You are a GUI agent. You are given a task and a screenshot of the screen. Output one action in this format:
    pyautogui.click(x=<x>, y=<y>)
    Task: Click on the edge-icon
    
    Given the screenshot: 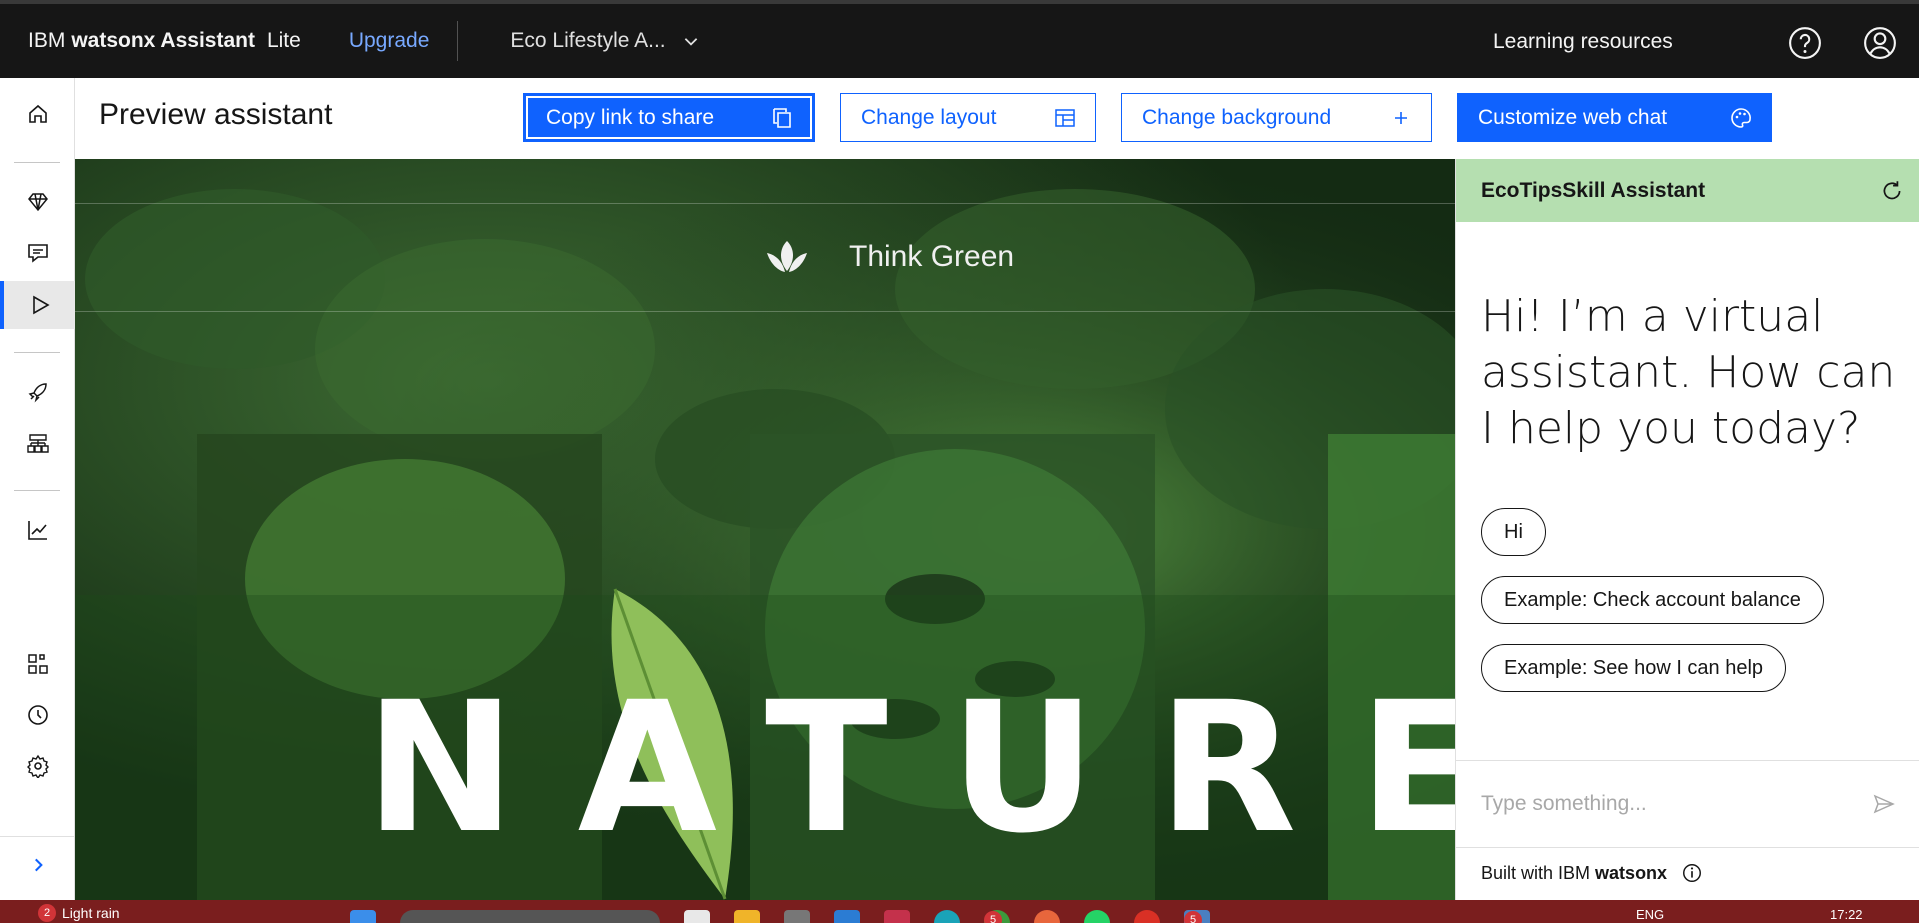 What is the action you would take?
    pyautogui.click(x=947, y=916)
    